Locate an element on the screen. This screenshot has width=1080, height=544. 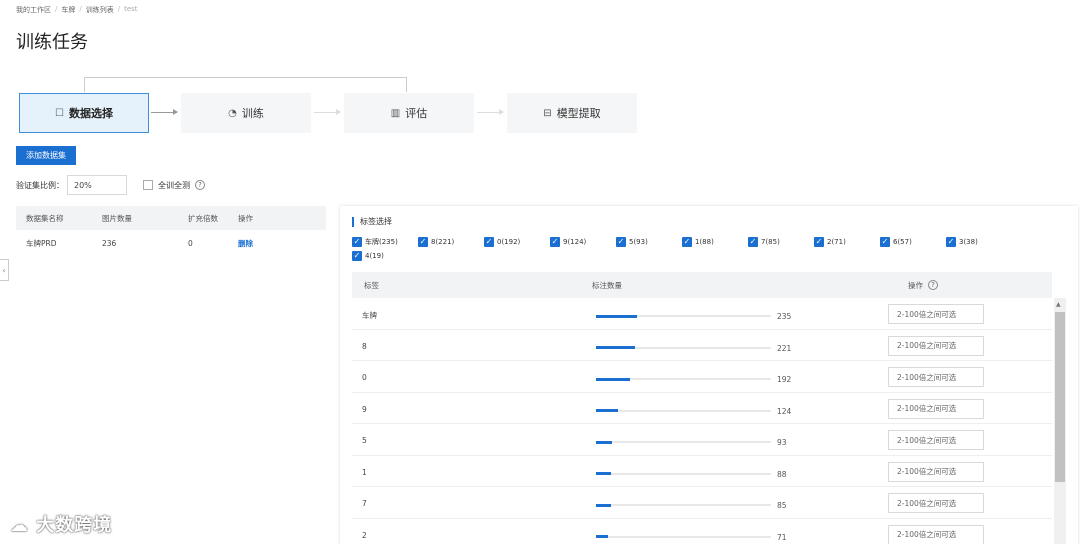
add-dataset-button: 添加数据集 is located at coordinates (46, 155).